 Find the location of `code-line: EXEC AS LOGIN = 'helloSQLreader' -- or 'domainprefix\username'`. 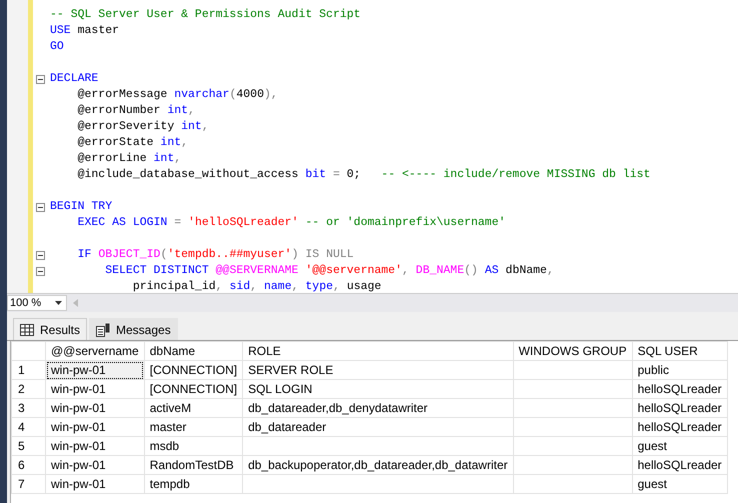

code-line: EXEC AS LOGIN = 'helloSQLreader' -- or 'domainprefix\username' is located at coordinates (291, 223).